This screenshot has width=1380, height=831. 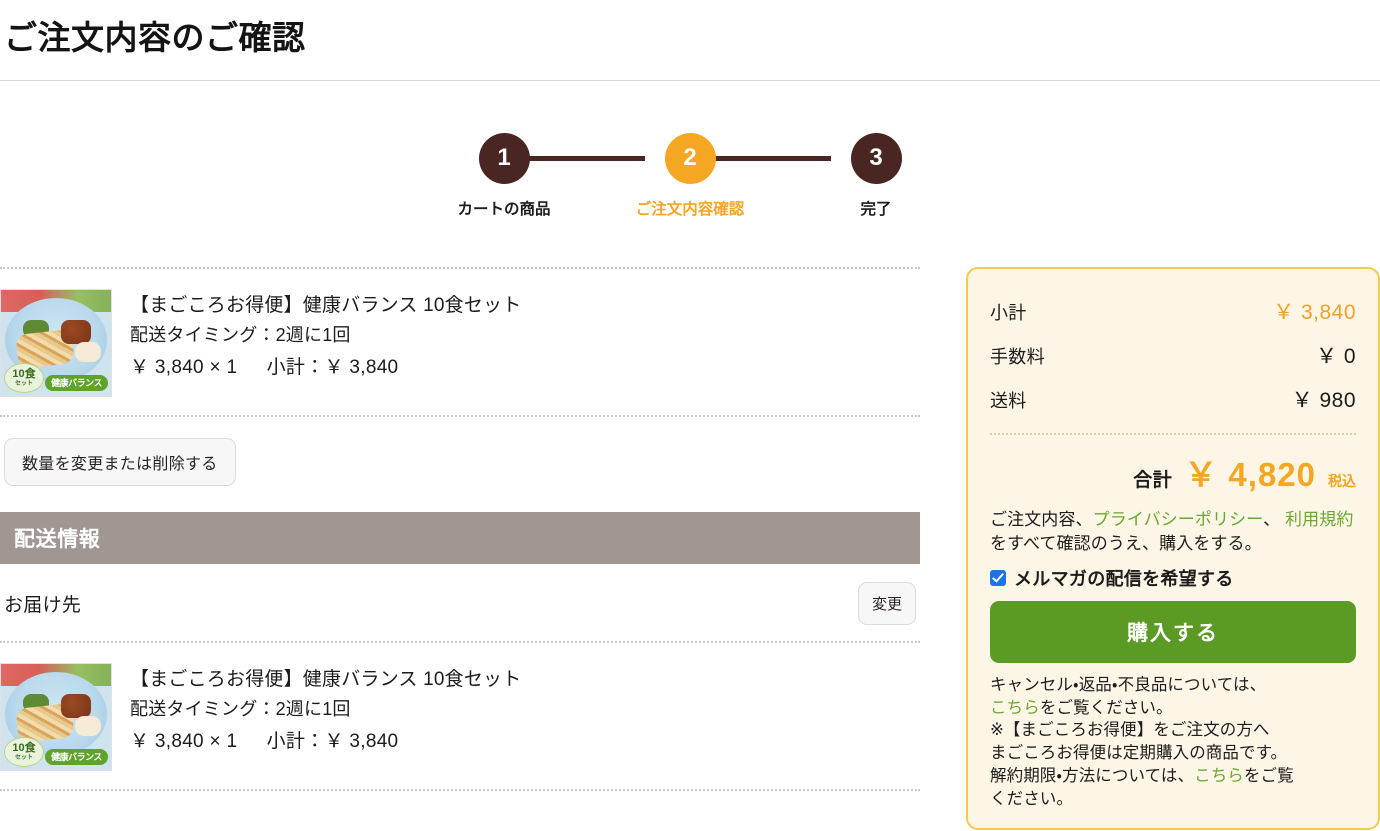 I want to click on newsletter-checkbox, so click(x=998, y=577).